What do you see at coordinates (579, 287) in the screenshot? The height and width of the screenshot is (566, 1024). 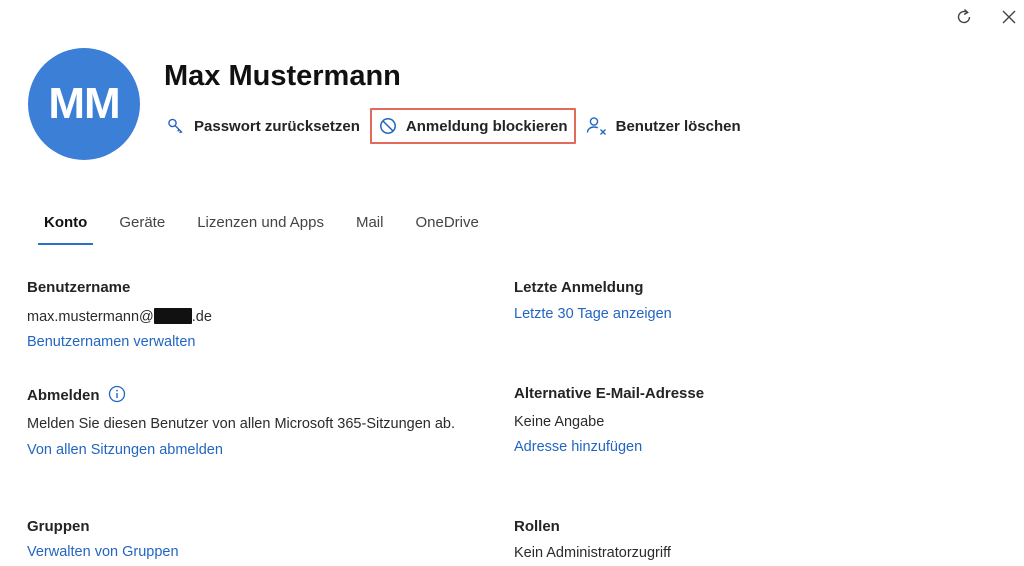 I see `last-signin-label: Letzte Anmeldung` at bounding box center [579, 287].